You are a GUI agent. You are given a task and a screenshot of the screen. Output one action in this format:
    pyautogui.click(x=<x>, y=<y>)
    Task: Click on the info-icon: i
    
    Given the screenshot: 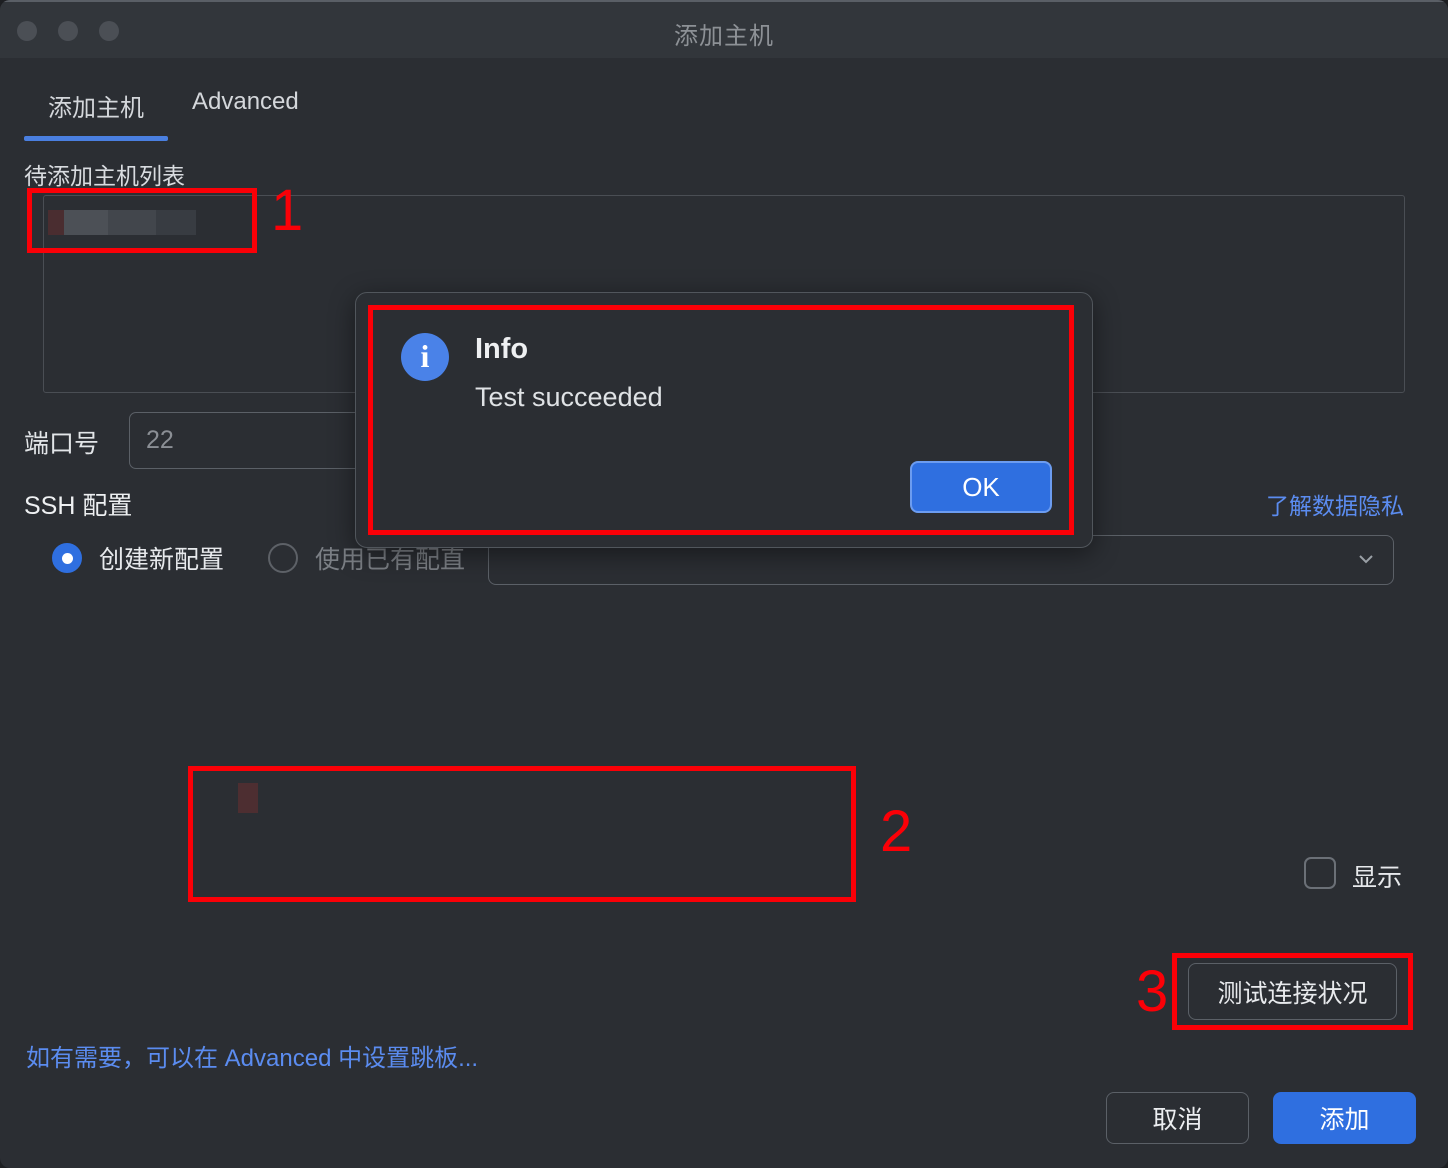 What is the action you would take?
    pyautogui.click(x=425, y=357)
    